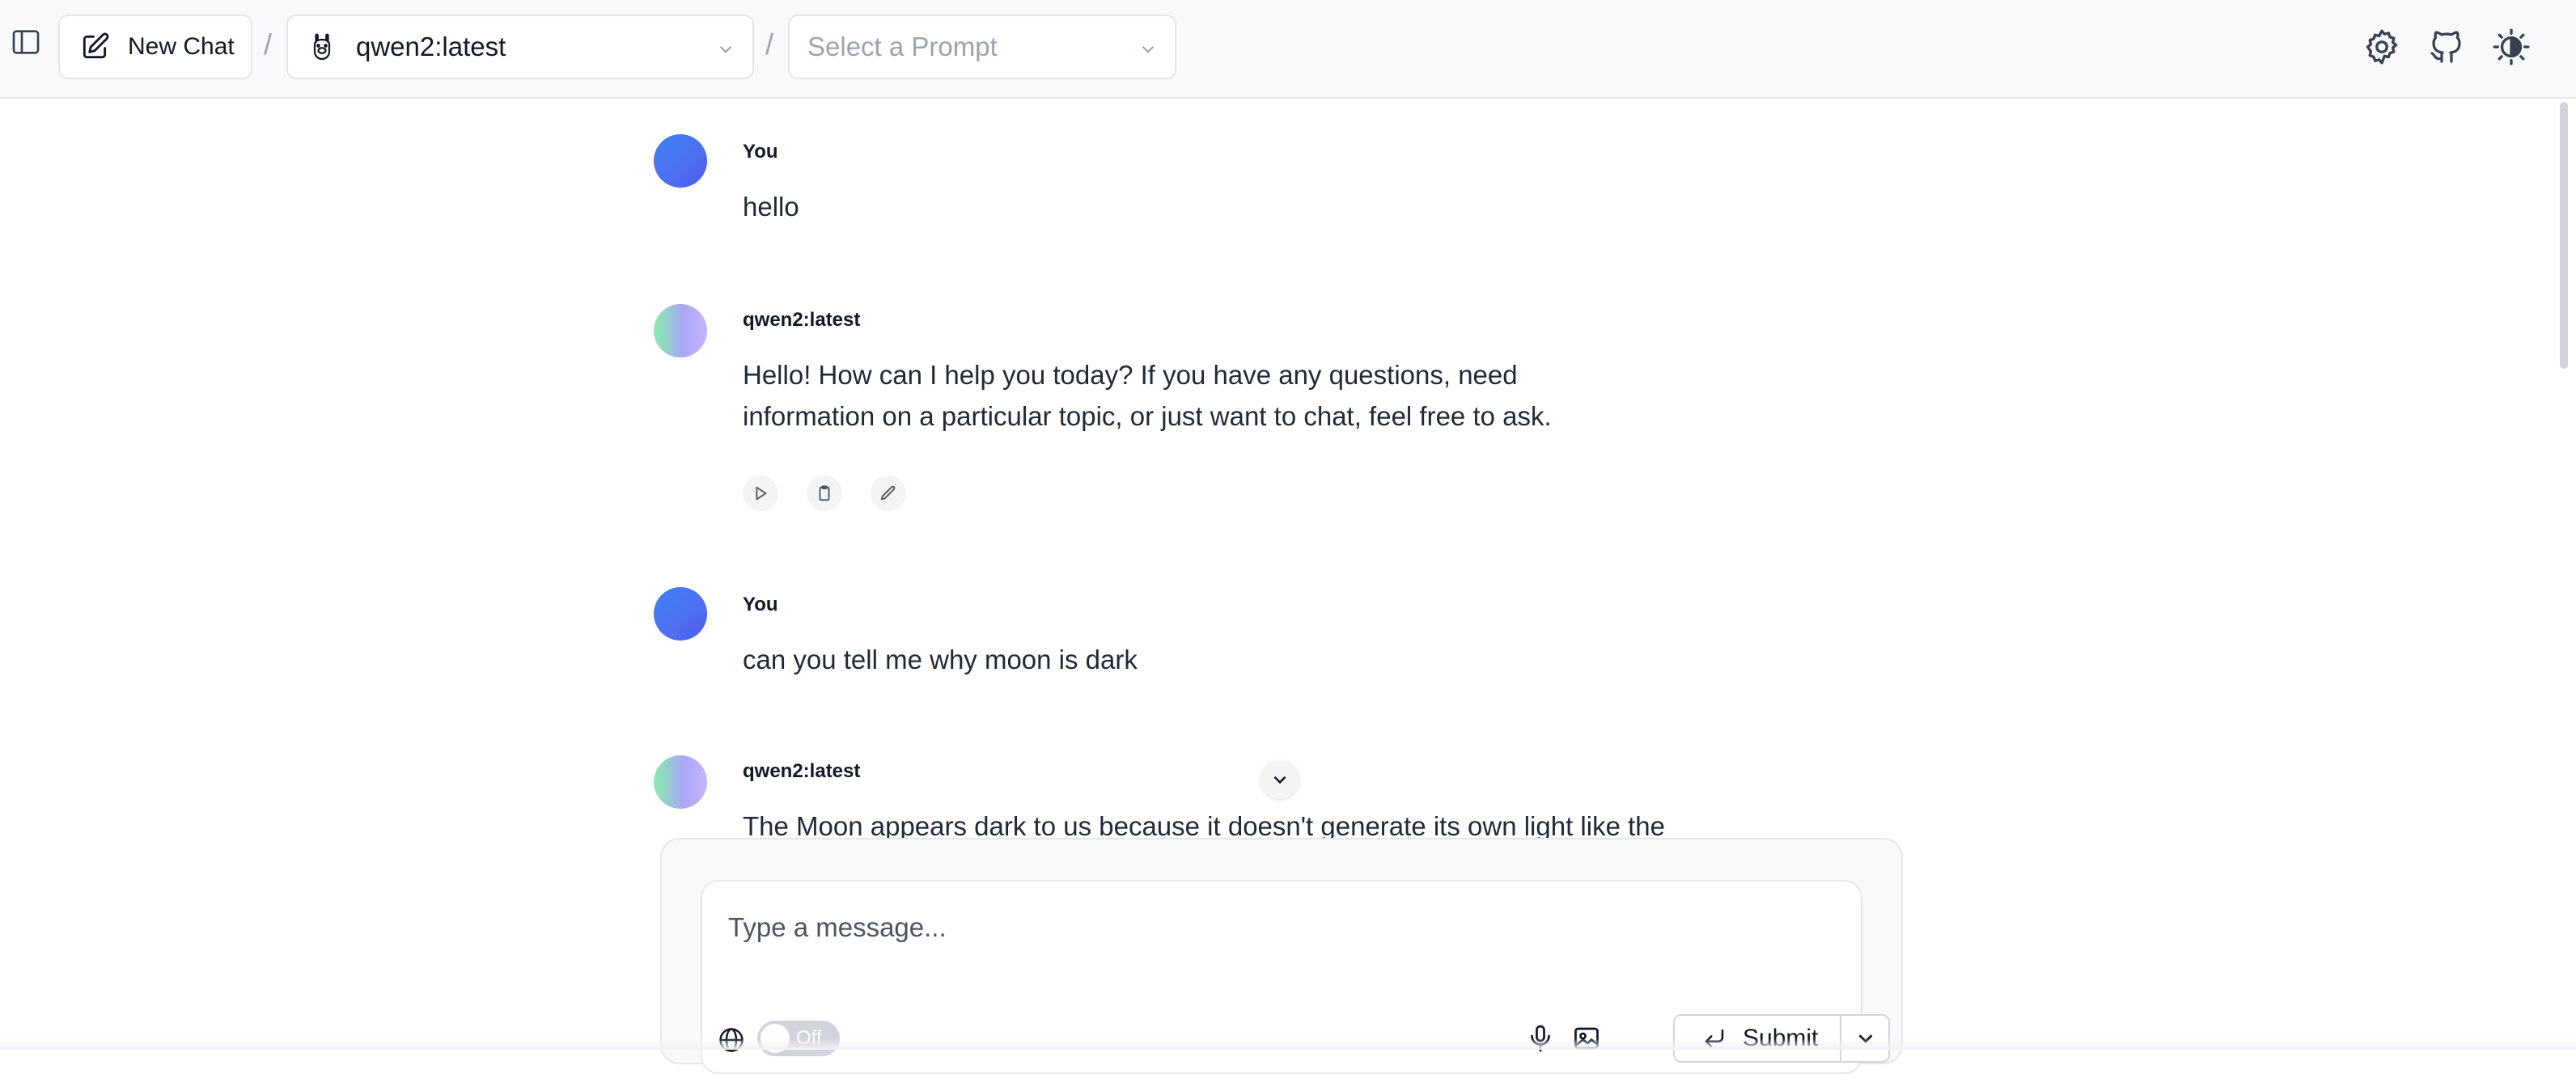 This screenshot has width=2576, height=1074. I want to click on chat-scrollbar, so click(2564, 235).